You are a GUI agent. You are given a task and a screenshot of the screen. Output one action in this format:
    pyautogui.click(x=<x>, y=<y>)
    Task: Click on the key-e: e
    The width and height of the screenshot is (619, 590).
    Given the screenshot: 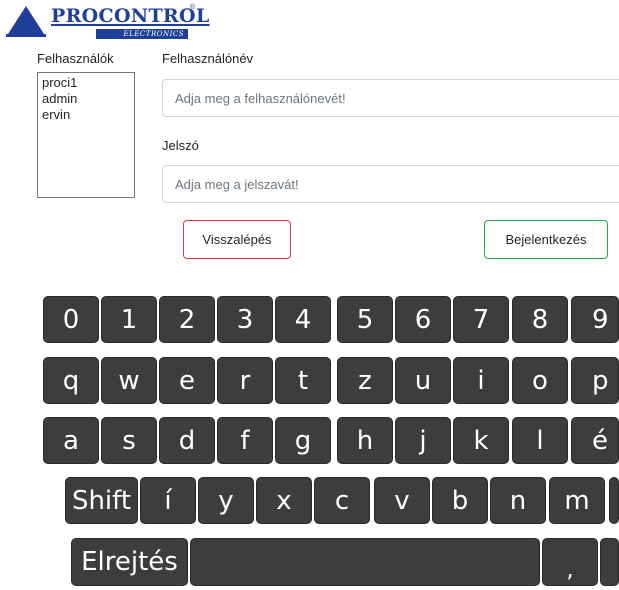 What is the action you would take?
    pyautogui.click(x=187, y=380)
    